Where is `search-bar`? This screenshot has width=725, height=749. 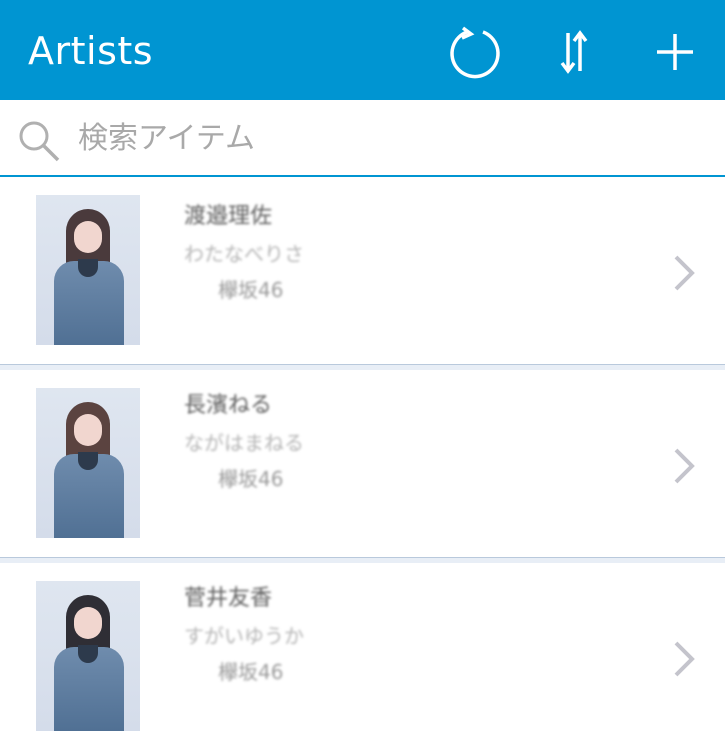
search-bar is located at coordinates (362, 138).